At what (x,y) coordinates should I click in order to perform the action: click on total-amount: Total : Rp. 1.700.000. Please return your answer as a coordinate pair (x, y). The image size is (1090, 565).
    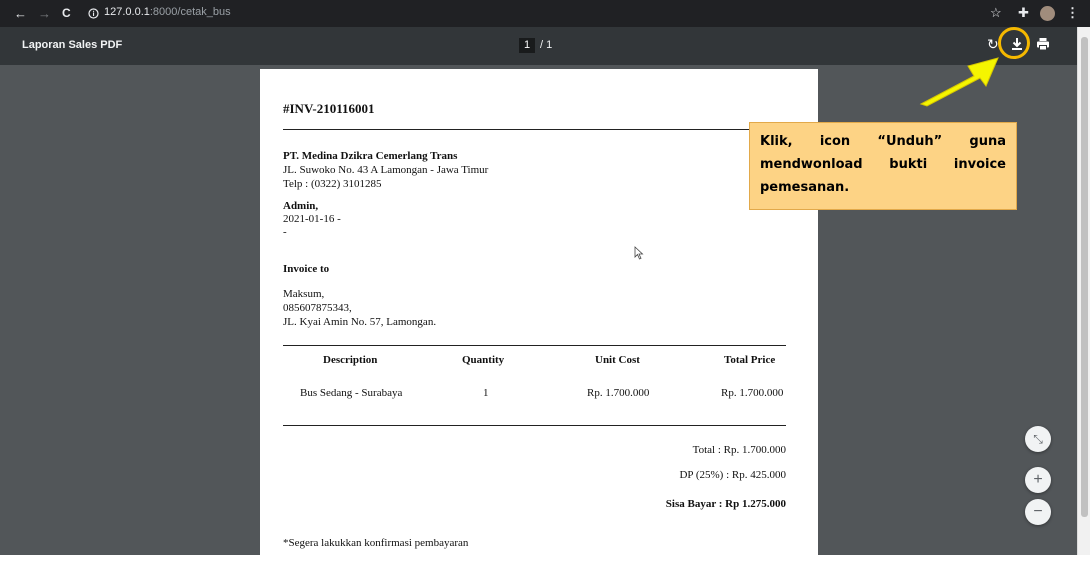
    Looking at the image, I should click on (739, 450).